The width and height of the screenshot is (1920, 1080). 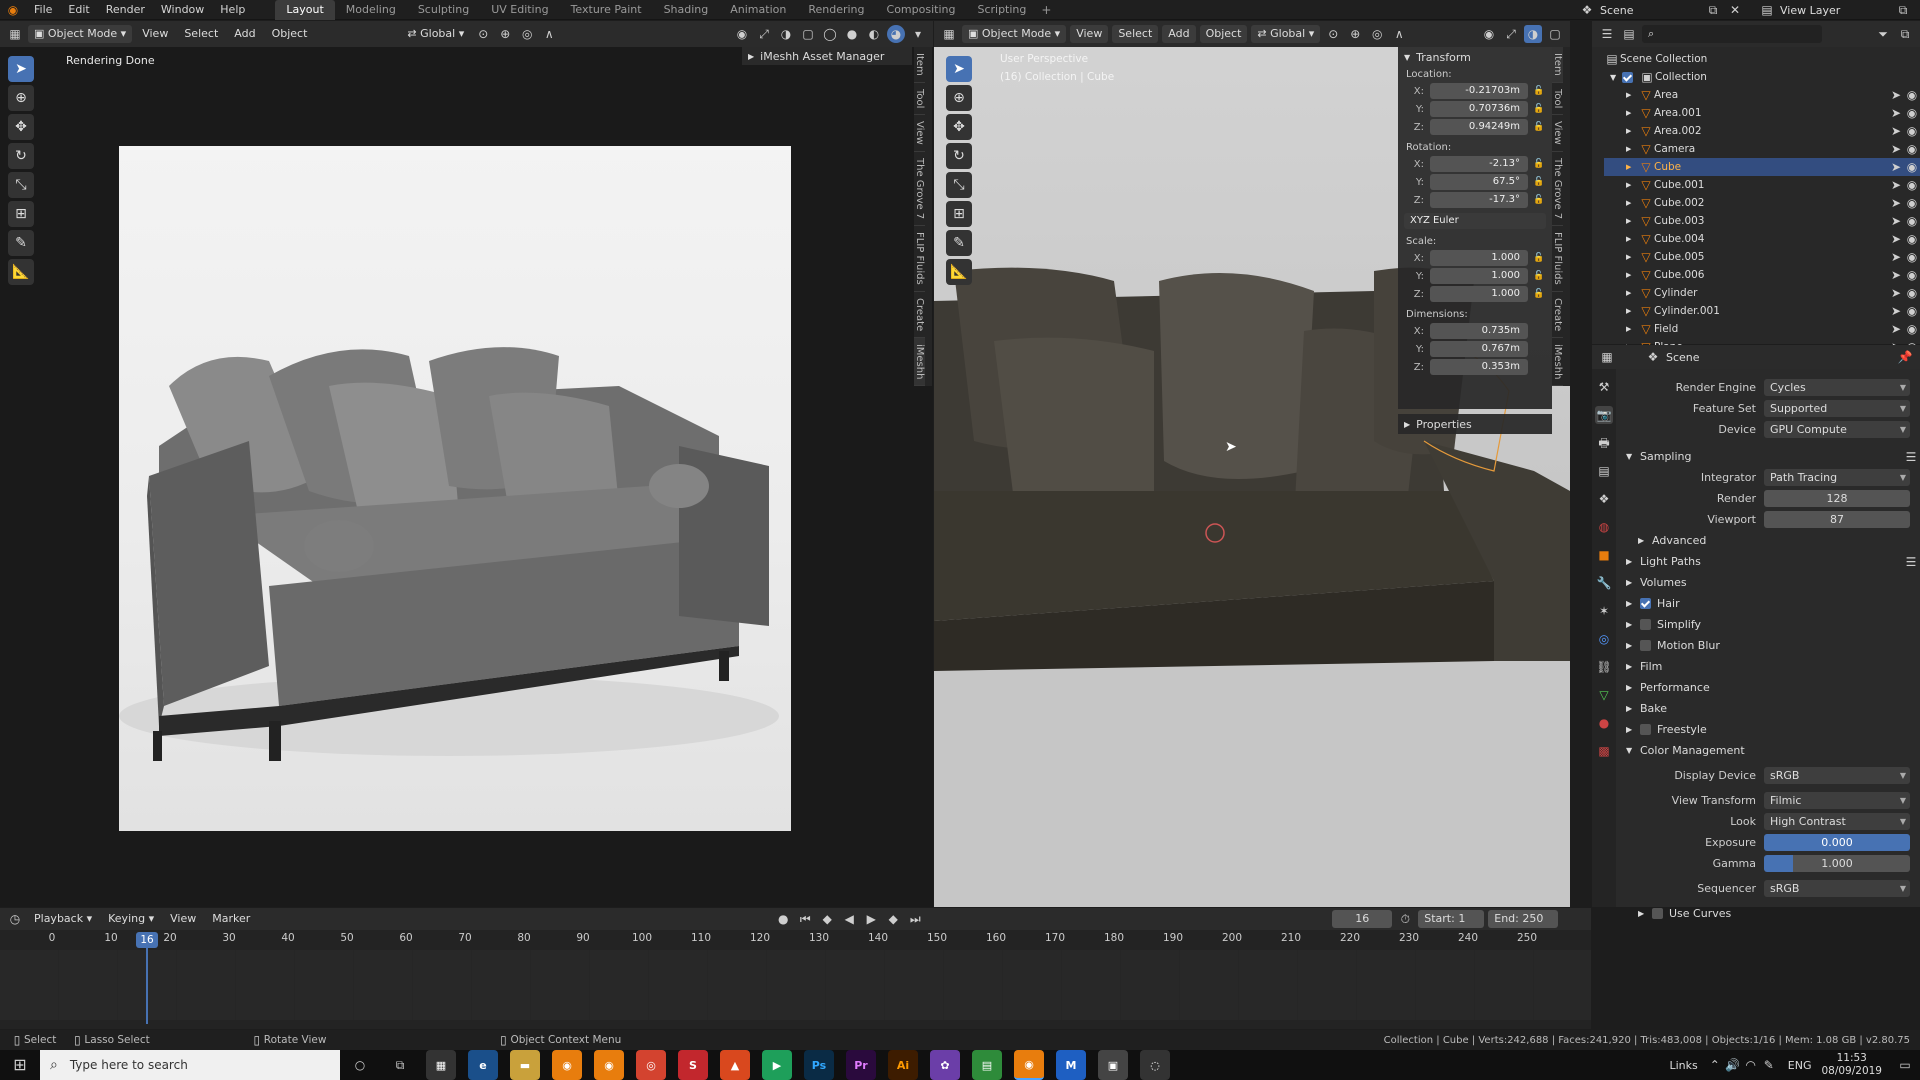 What do you see at coordinates (21, 156) in the screenshot?
I see `rotate-tool-icon: ↻` at bounding box center [21, 156].